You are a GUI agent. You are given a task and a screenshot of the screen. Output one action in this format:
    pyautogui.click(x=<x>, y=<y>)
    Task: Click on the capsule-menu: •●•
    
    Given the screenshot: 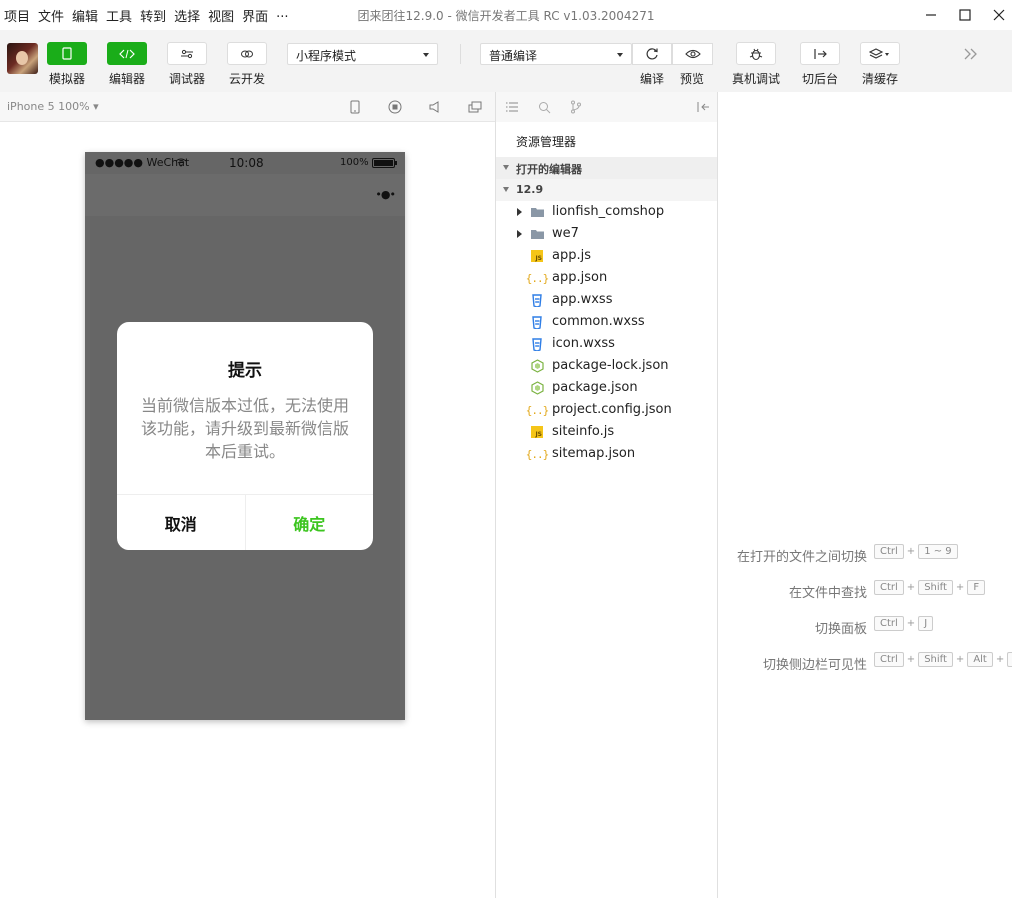 What is the action you would take?
    pyautogui.click(x=385, y=194)
    